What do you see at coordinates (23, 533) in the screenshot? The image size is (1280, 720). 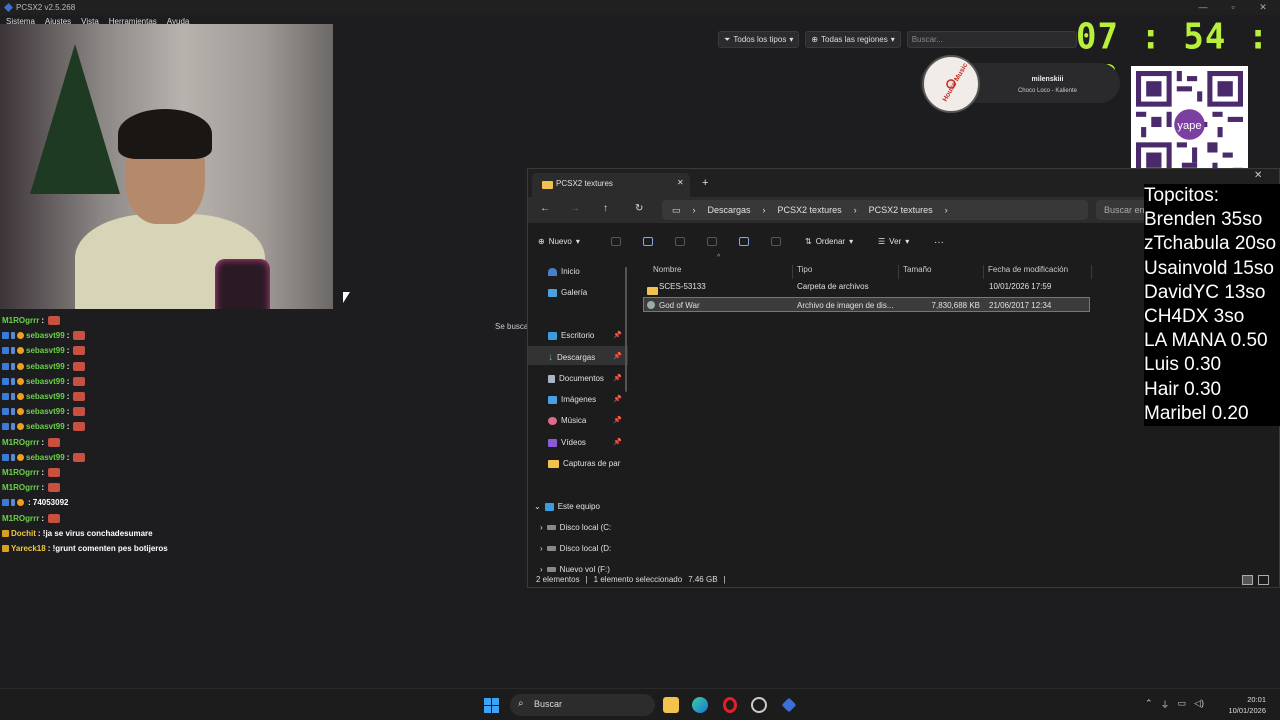 I see `chat-username: Dochit` at bounding box center [23, 533].